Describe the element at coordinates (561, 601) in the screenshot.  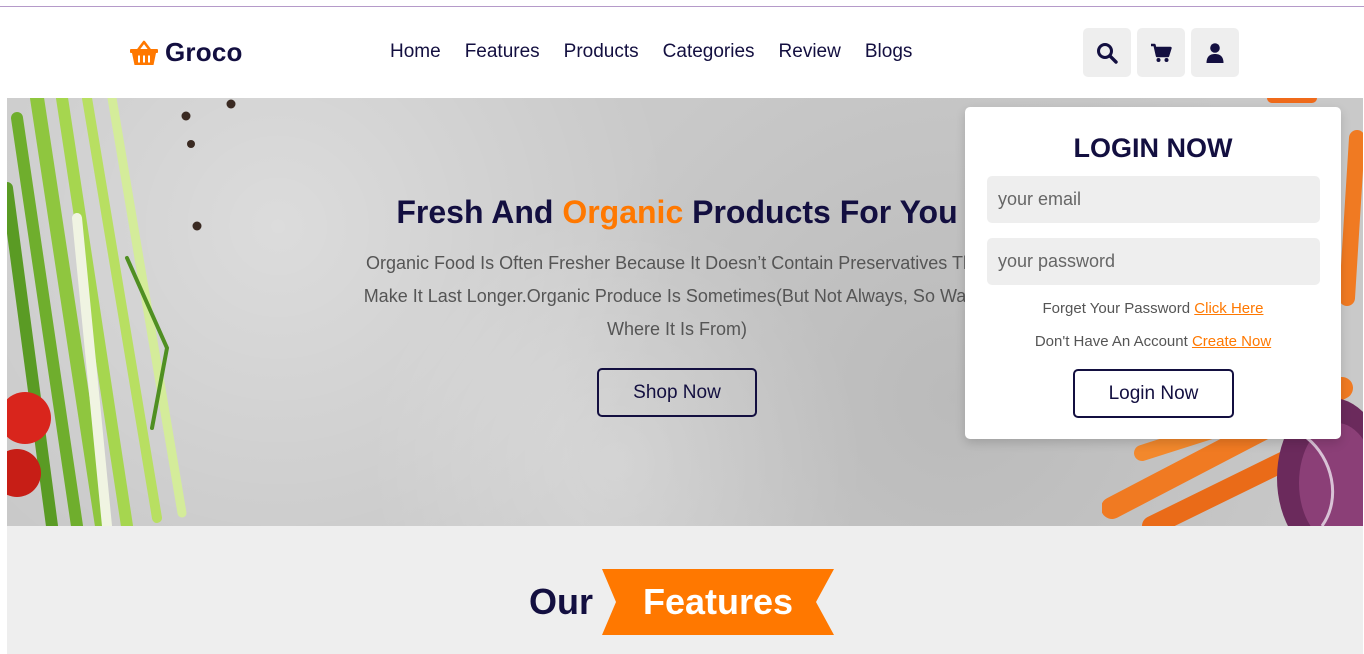
I see `features-heading-prefix: Our` at that location.